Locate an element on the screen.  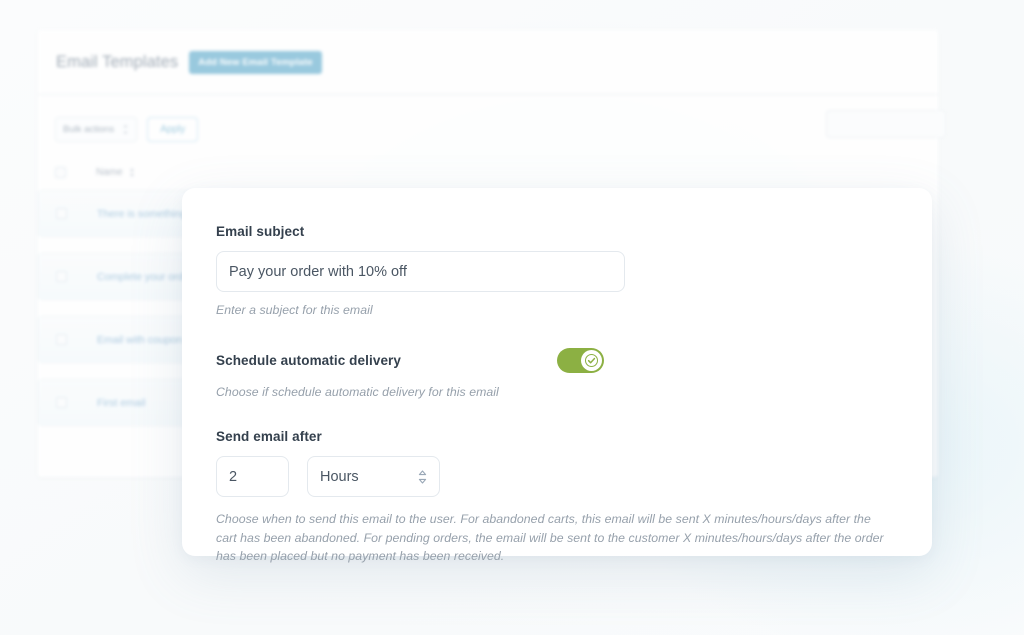
table-header-row: Name is located at coordinates (488, 172).